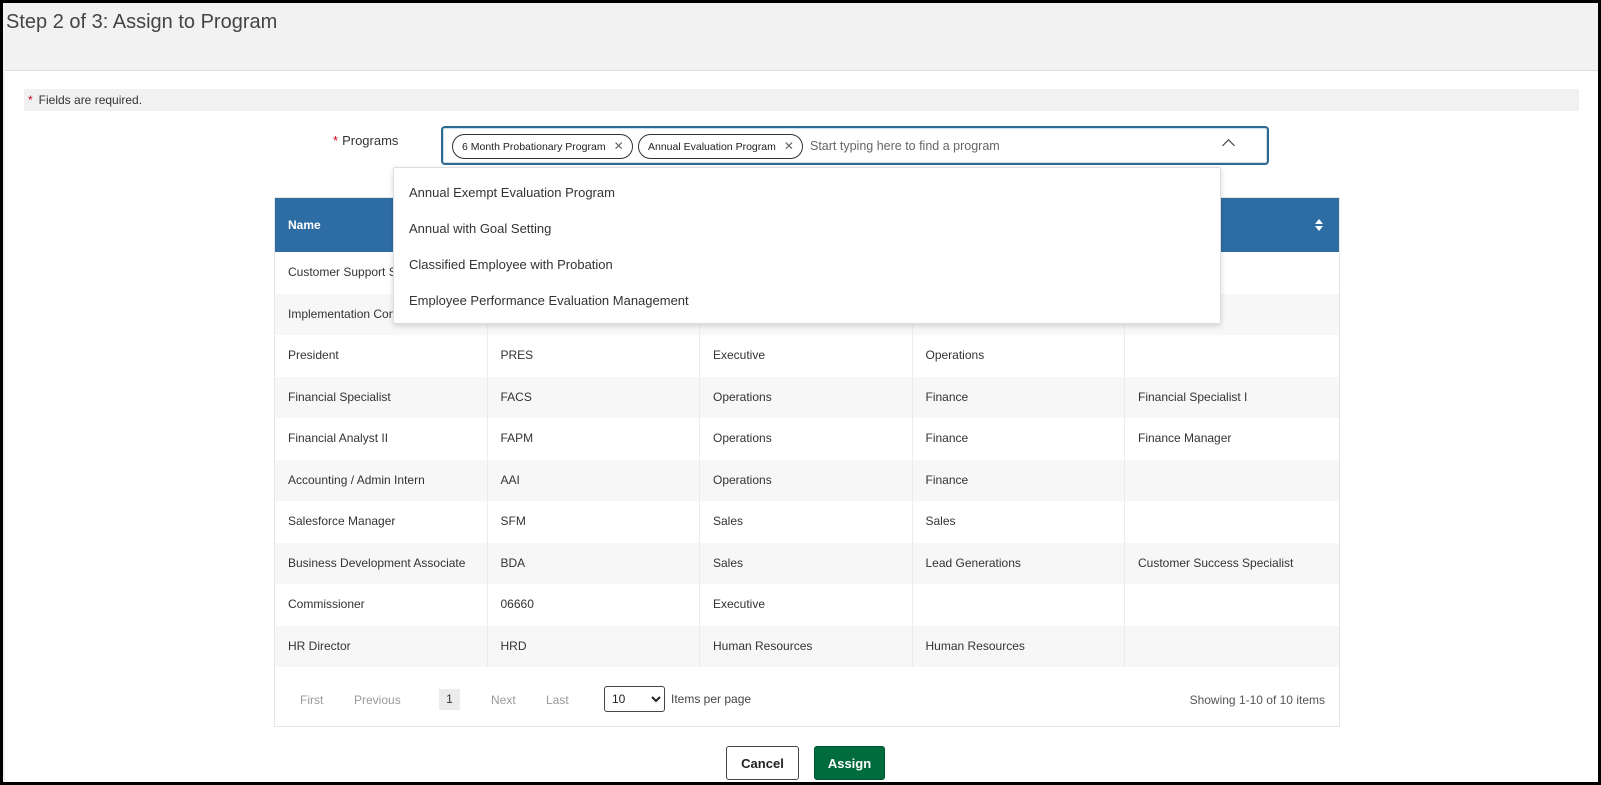 The height and width of the screenshot is (785, 1601). What do you see at coordinates (594, 439) in the screenshot?
I see `table-cell: FAPM` at bounding box center [594, 439].